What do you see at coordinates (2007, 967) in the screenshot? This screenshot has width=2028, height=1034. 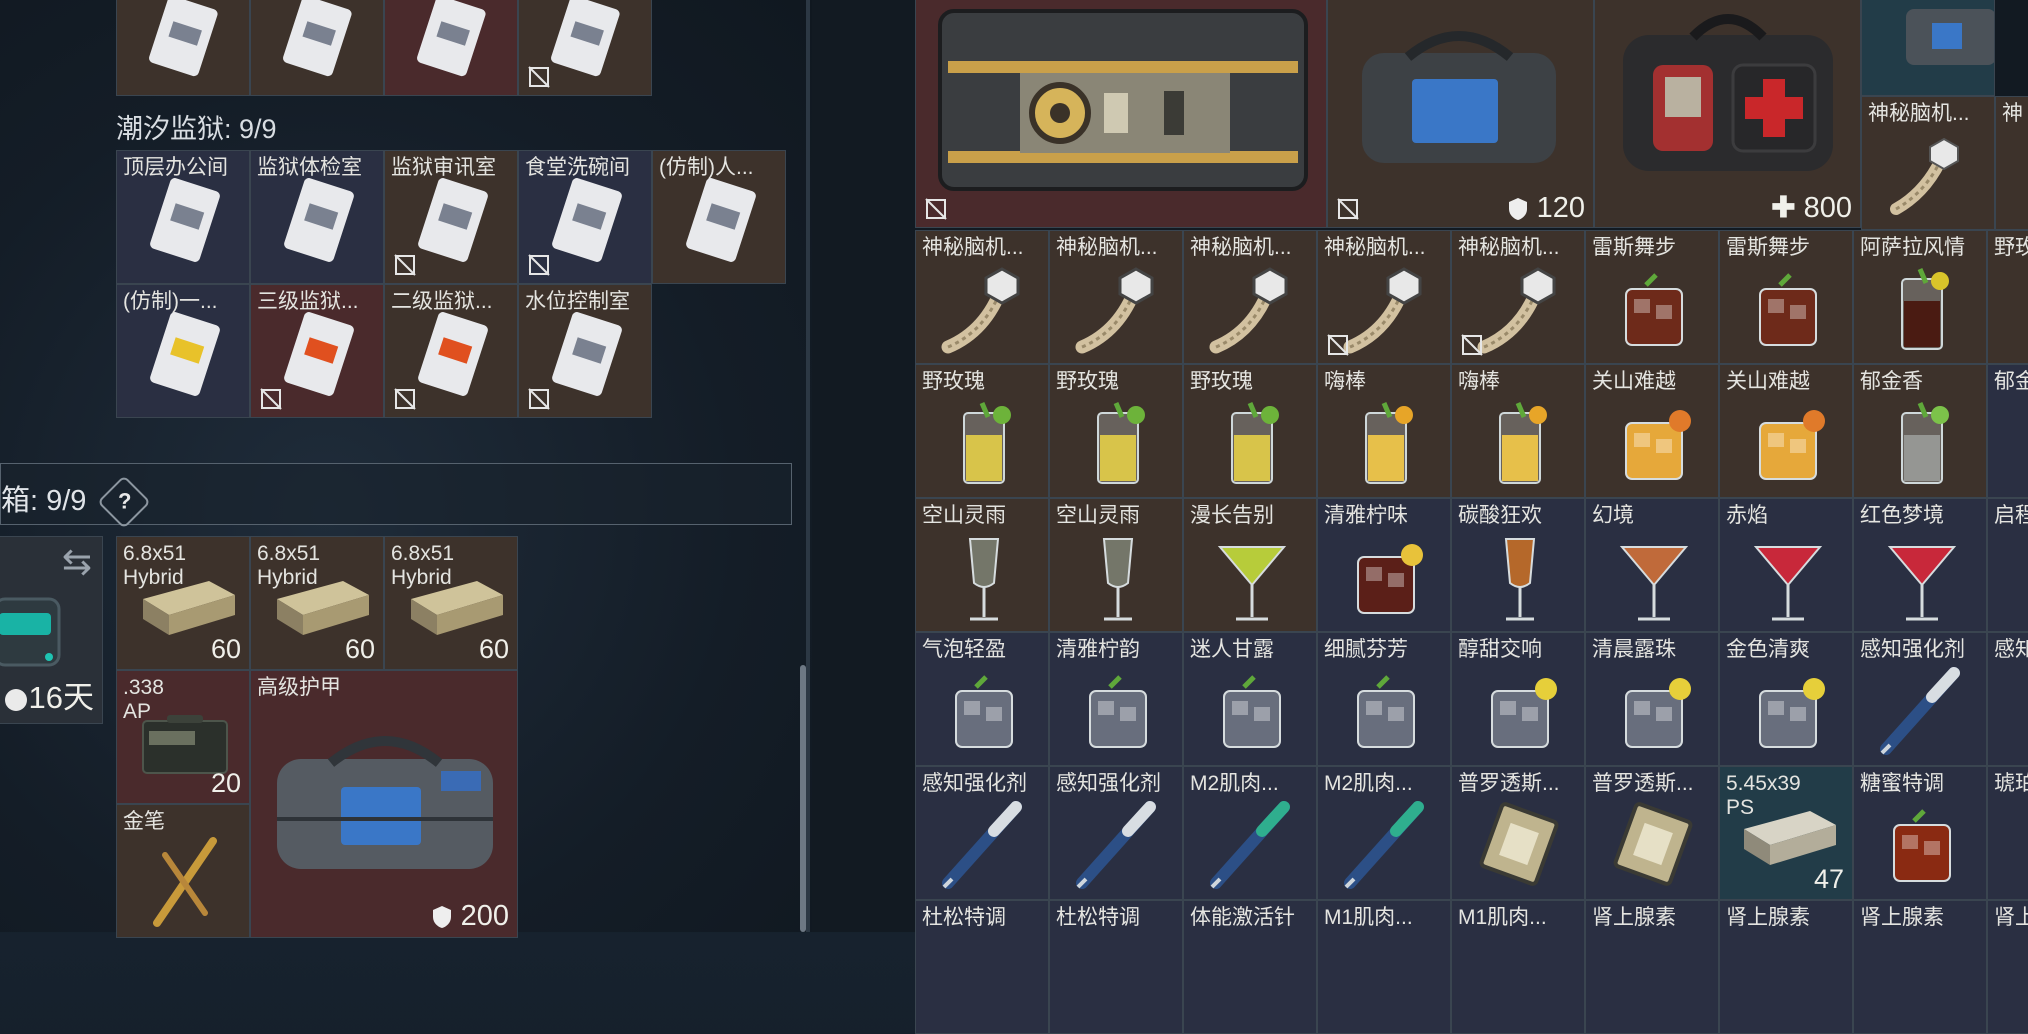 I see `inventory-item-slot: 肾上` at bounding box center [2007, 967].